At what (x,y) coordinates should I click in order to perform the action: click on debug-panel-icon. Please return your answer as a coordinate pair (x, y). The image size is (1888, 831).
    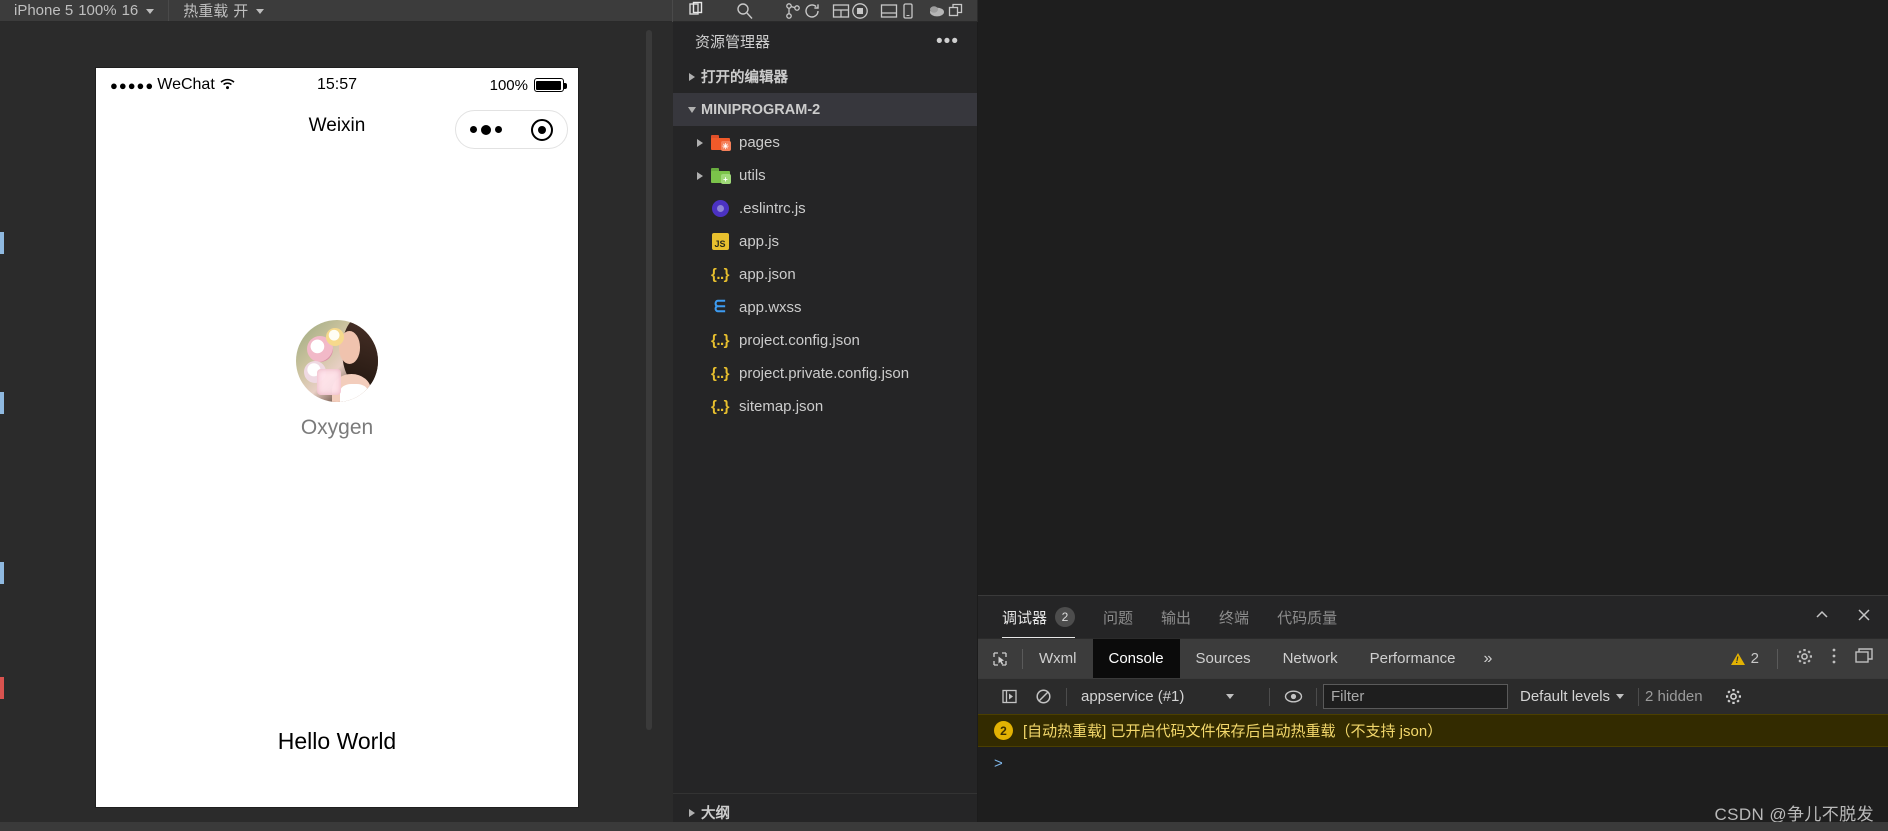
    Looking at the image, I should click on (889, 11).